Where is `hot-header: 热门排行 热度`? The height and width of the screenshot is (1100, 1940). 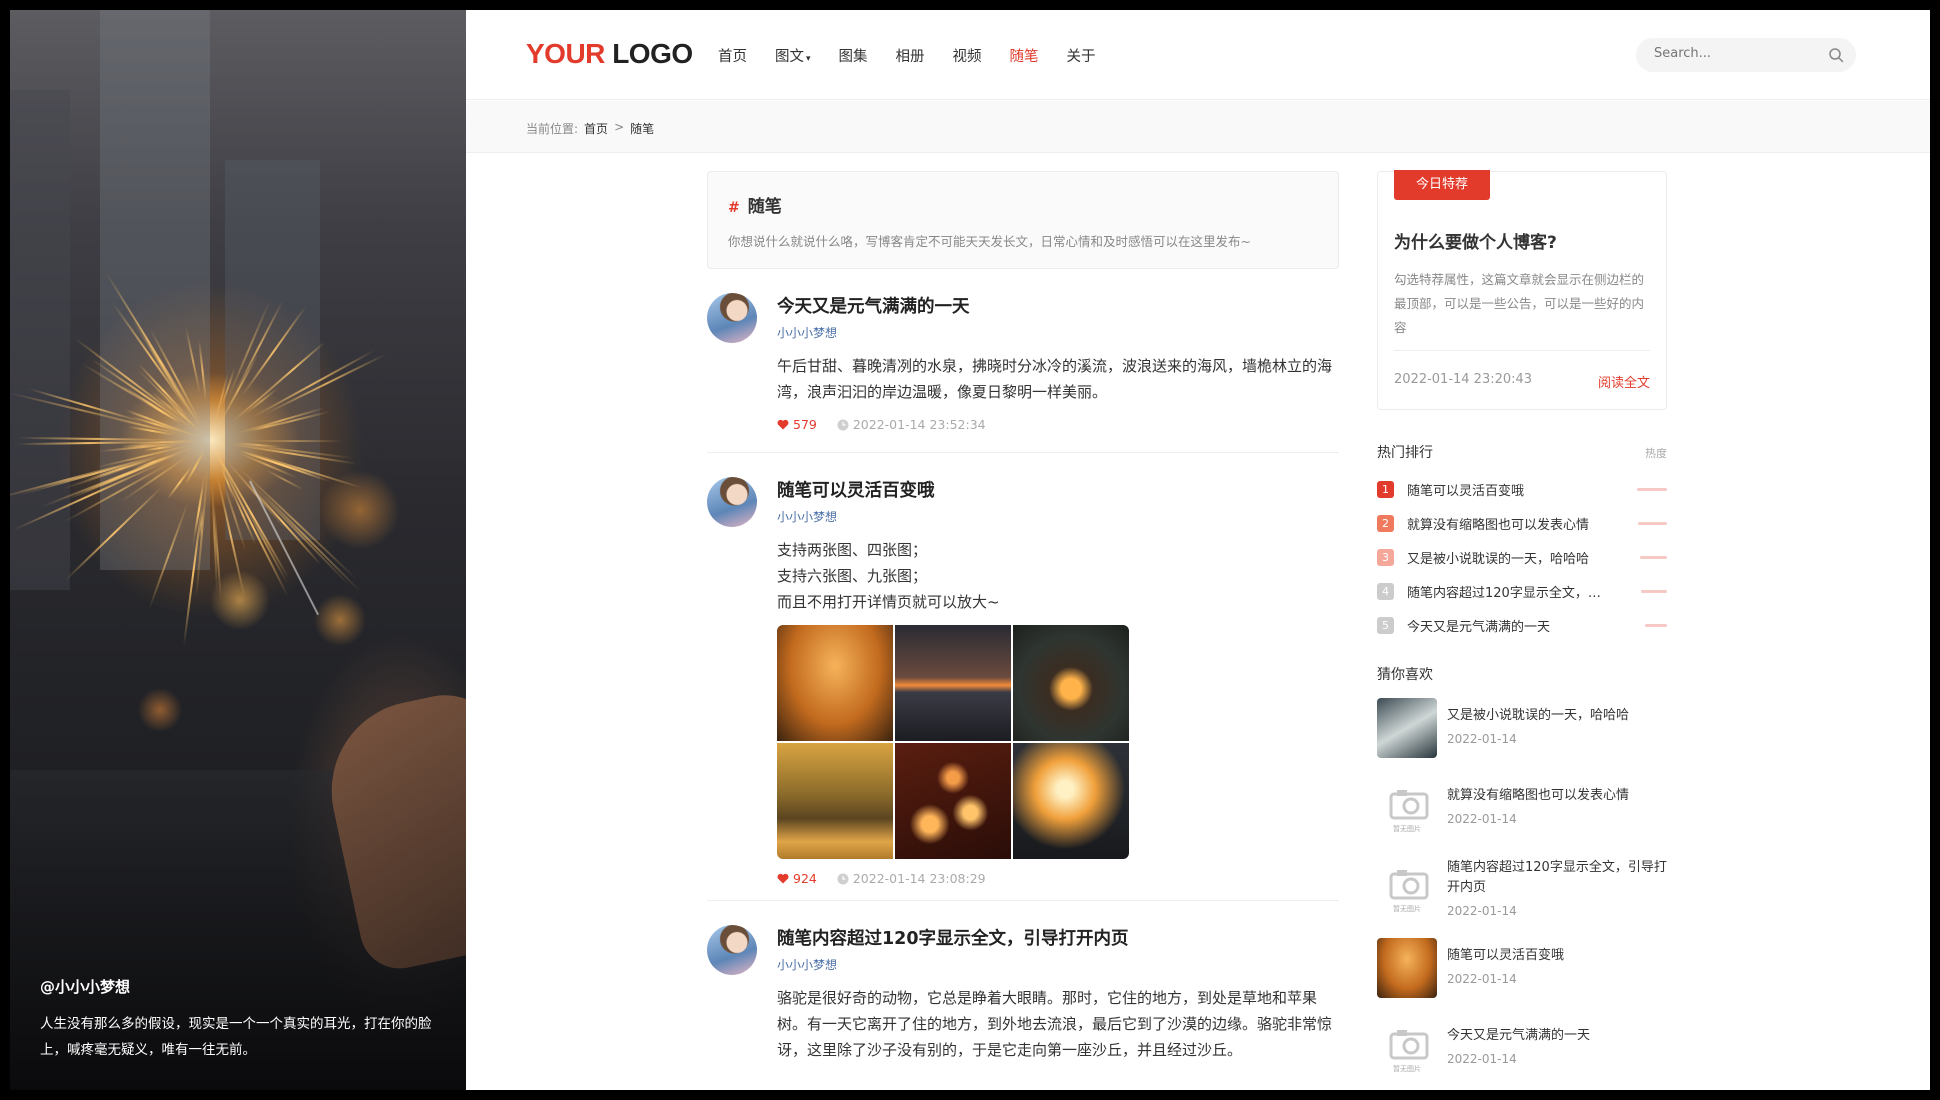 hot-header: 热门排行 热度 is located at coordinates (1522, 452).